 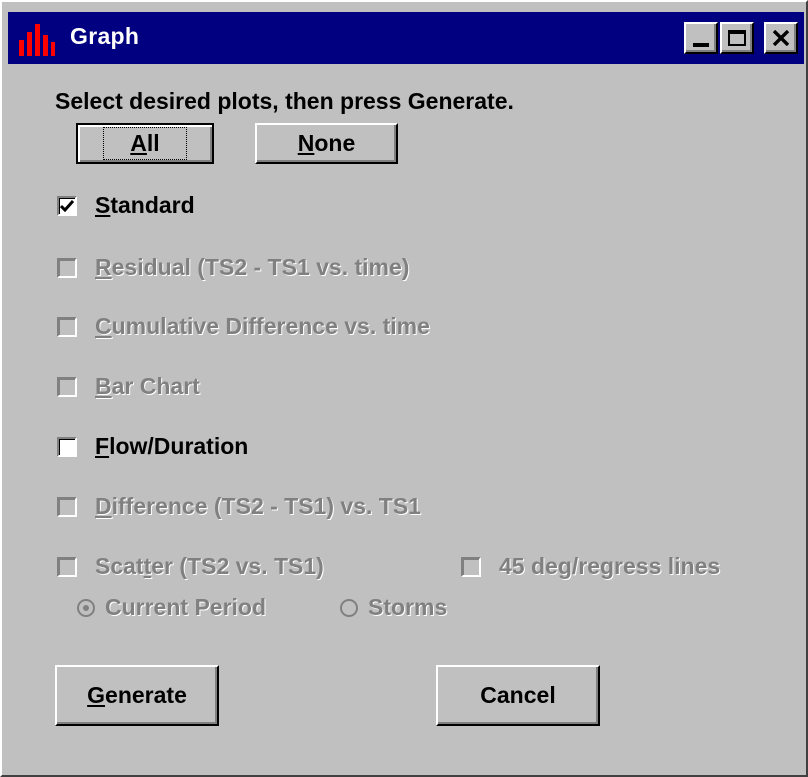 I want to click on checkbox-label: Standard, so click(x=145, y=205).